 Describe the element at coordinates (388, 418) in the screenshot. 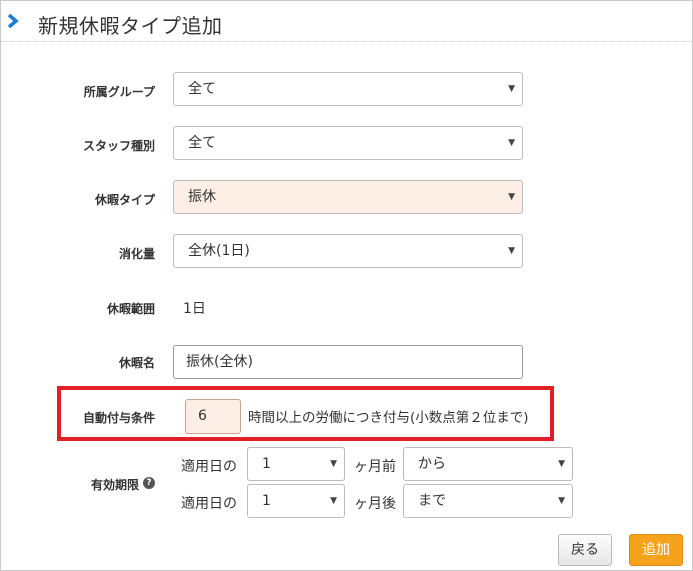

I see `auto-grant-text: 時間以上の労働につき付与(小数点第２位まで)` at that location.